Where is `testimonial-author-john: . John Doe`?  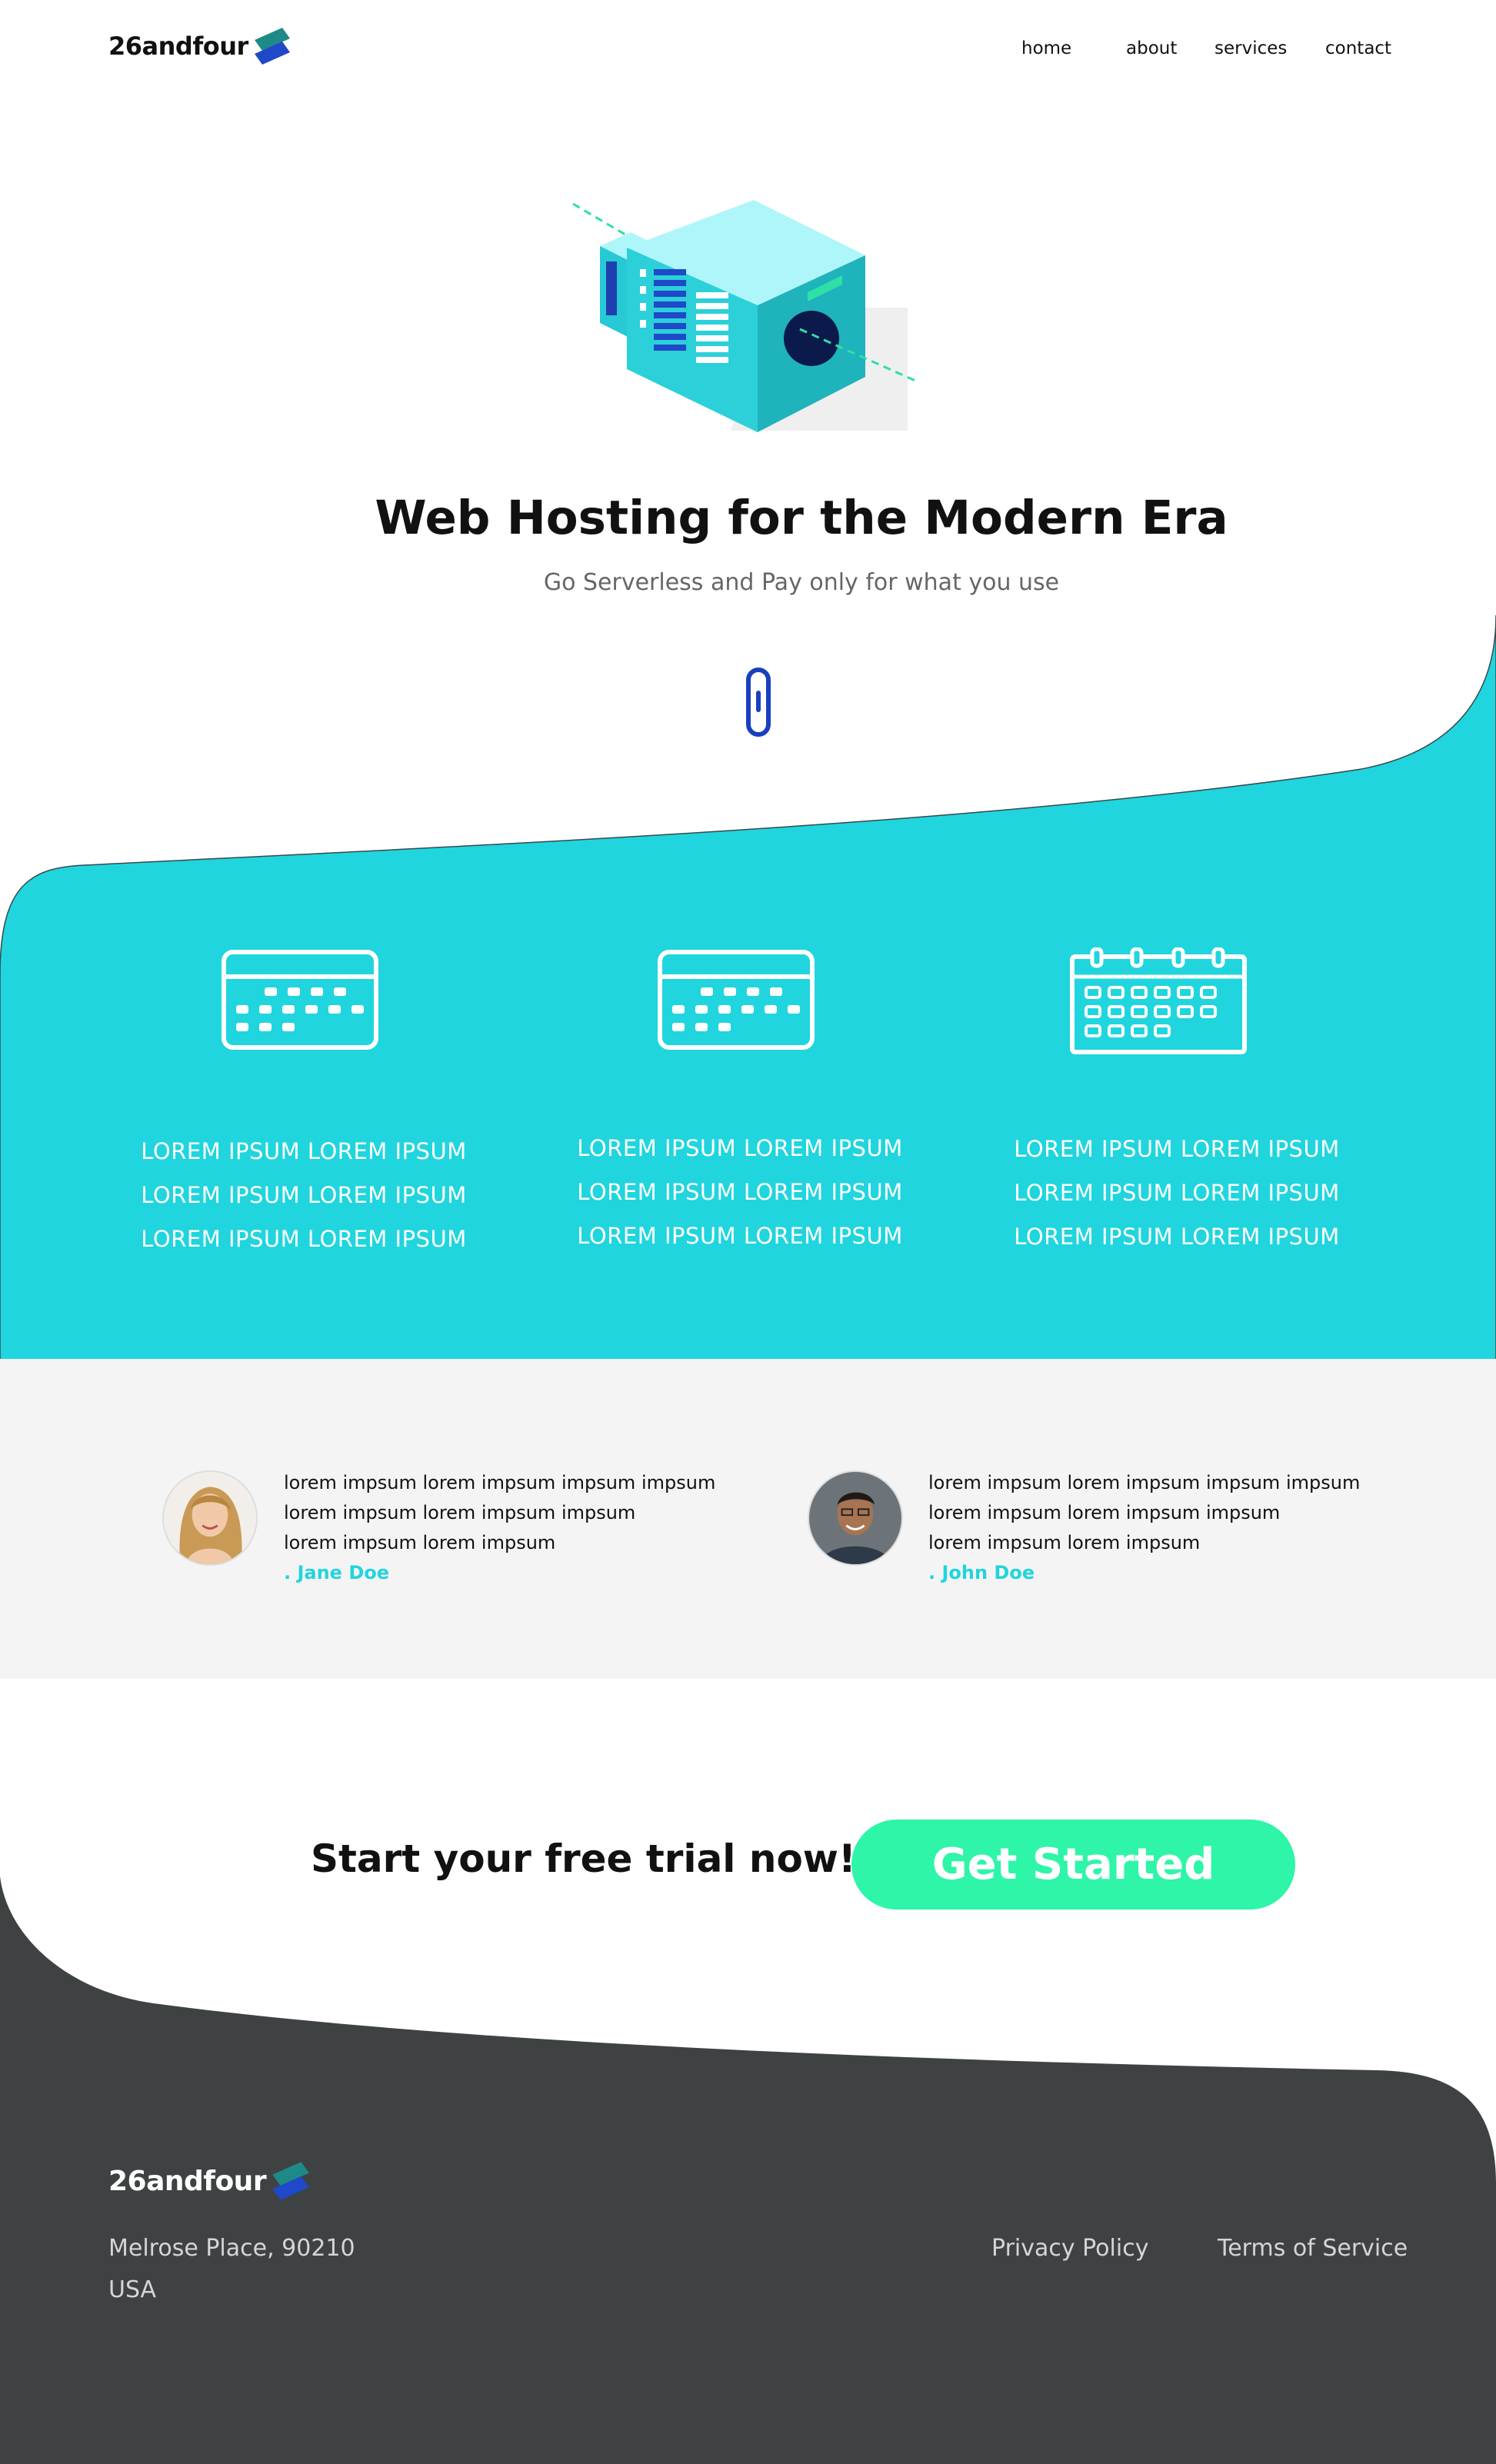 testimonial-author-john: . John Doe is located at coordinates (981, 1572).